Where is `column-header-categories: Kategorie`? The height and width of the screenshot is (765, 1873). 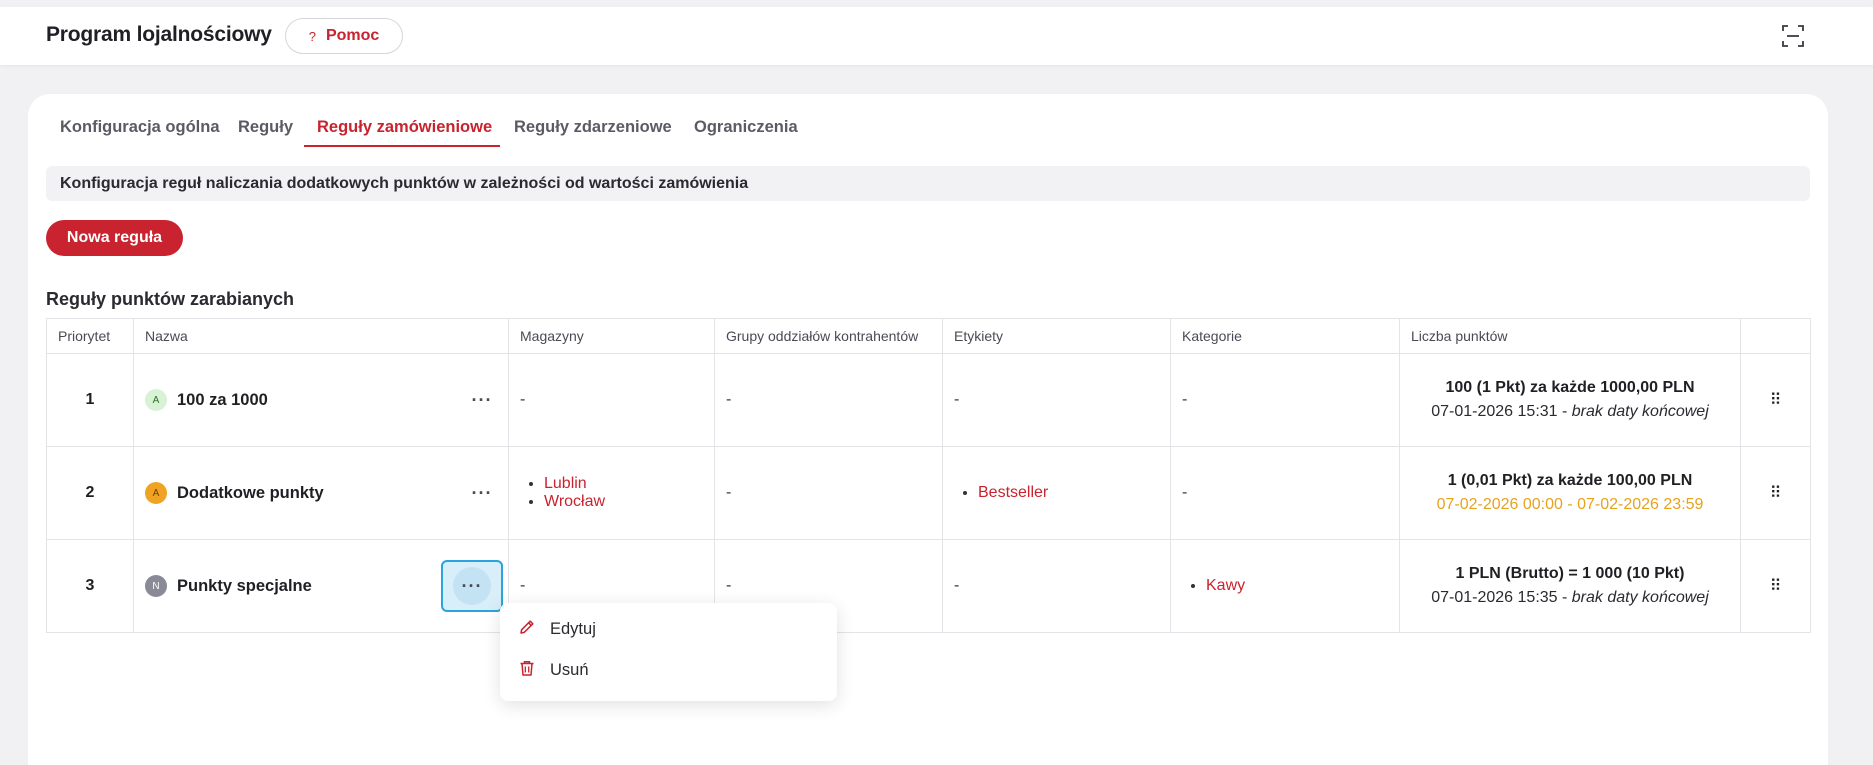
column-header-categories: Kategorie is located at coordinates (1285, 336).